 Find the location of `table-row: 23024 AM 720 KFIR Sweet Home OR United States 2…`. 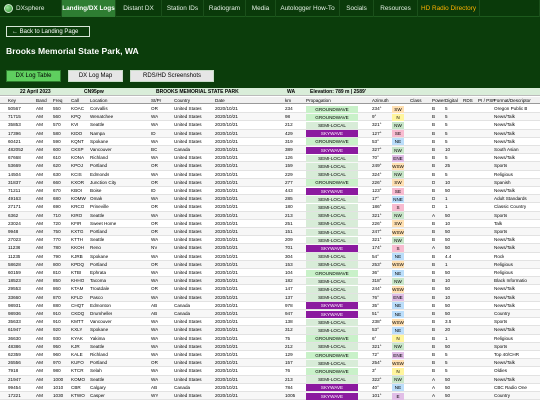

table-row: 23024 AM 720 KFIR Sweet Home OR United States 2… is located at coordinates (270, 224).